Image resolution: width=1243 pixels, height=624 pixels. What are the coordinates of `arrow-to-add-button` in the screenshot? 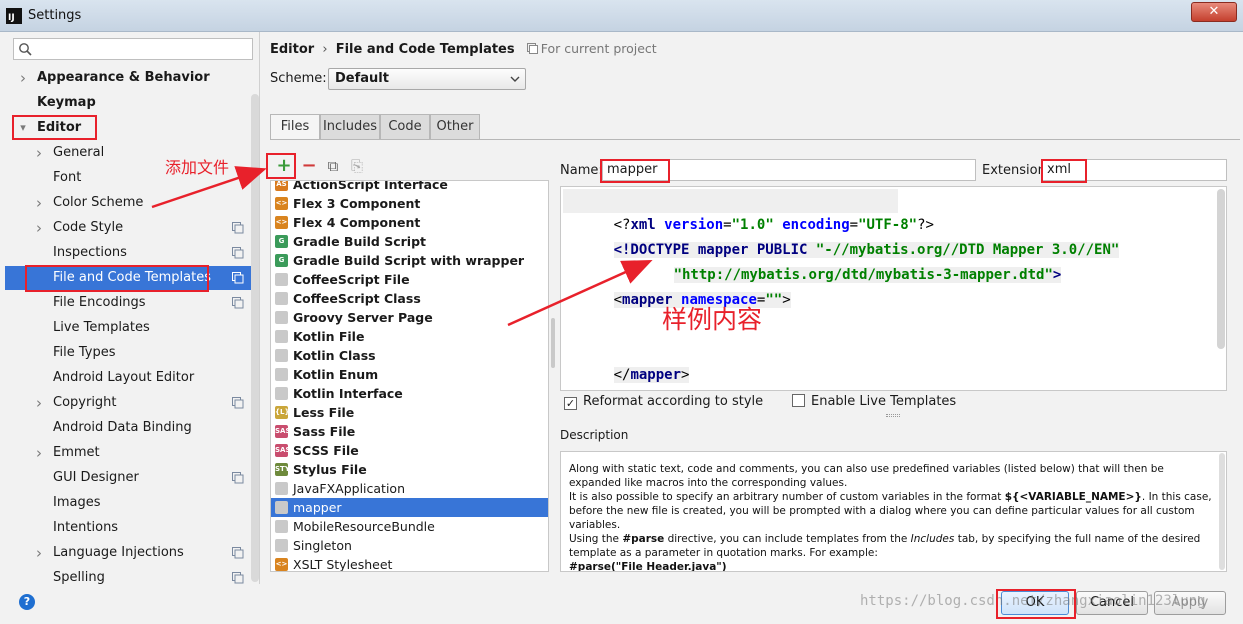 It's located at (209, 187).